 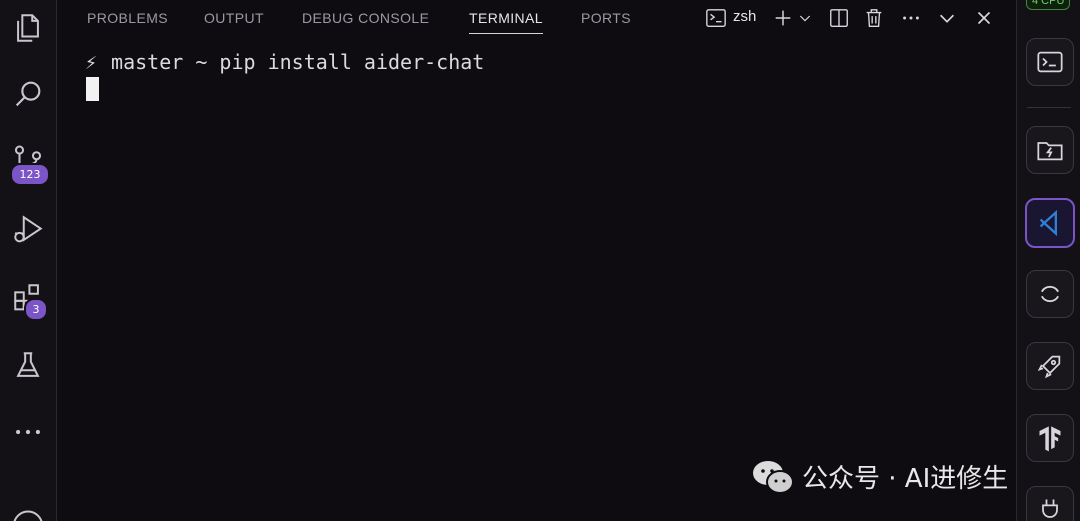 I want to click on sidebar-divider, so click(x=1049, y=107).